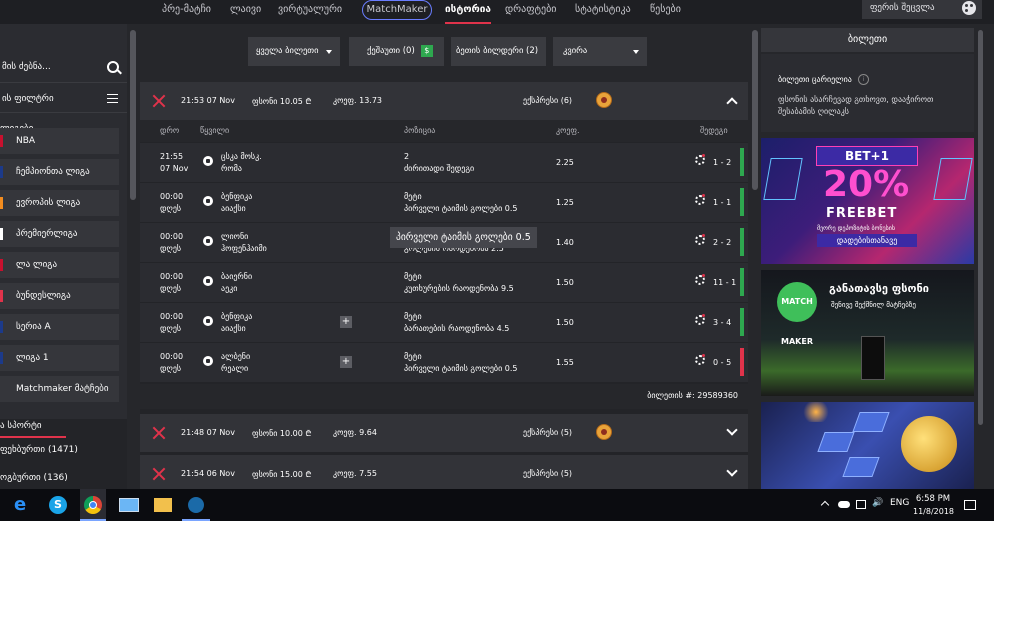  What do you see at coordinates (59, 141) in the screenshot?
I see `sidebar-league-item: NBA` at bounding box center [59, 141].